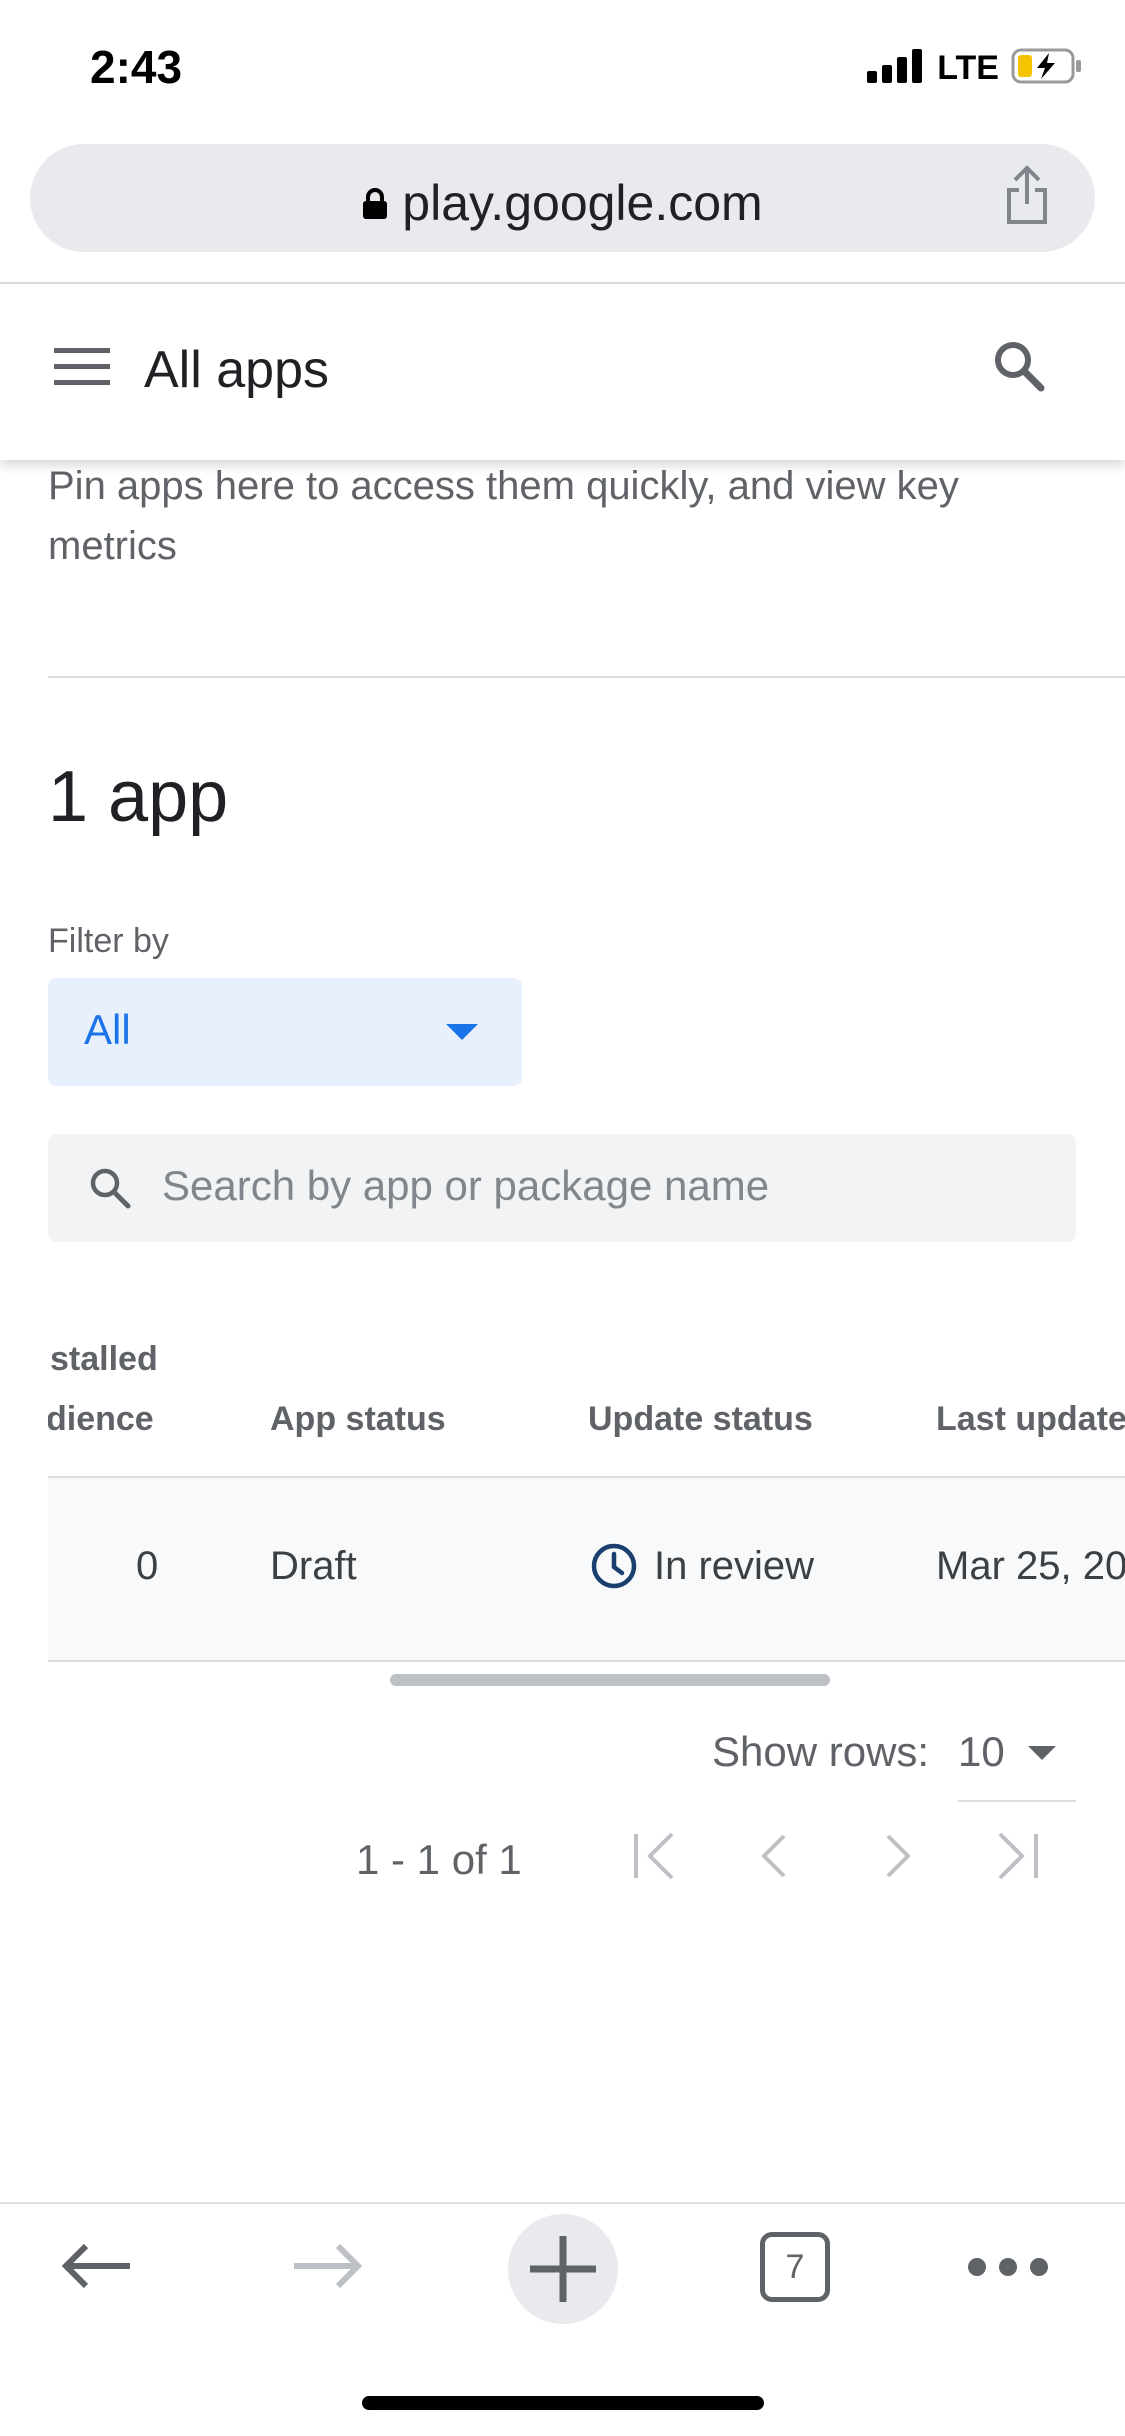 Image resolution: width=1125 pixels, height=2436 pixels. I want to click on status-indicators: LTE, so click(975, 68).